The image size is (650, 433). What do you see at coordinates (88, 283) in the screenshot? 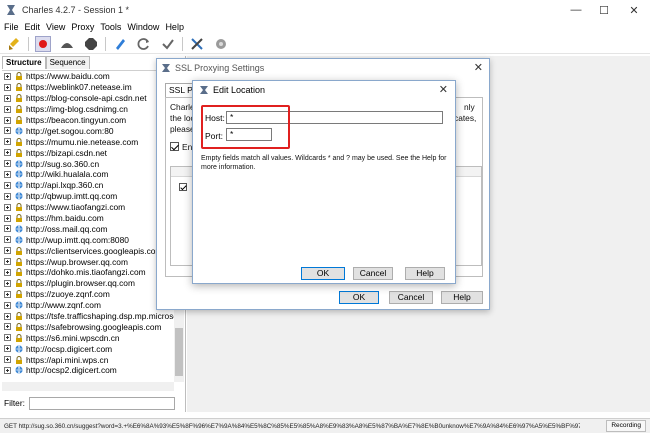
I see `host-row: https://plugin.browser.qq.com` at bounding box center [88, 283].